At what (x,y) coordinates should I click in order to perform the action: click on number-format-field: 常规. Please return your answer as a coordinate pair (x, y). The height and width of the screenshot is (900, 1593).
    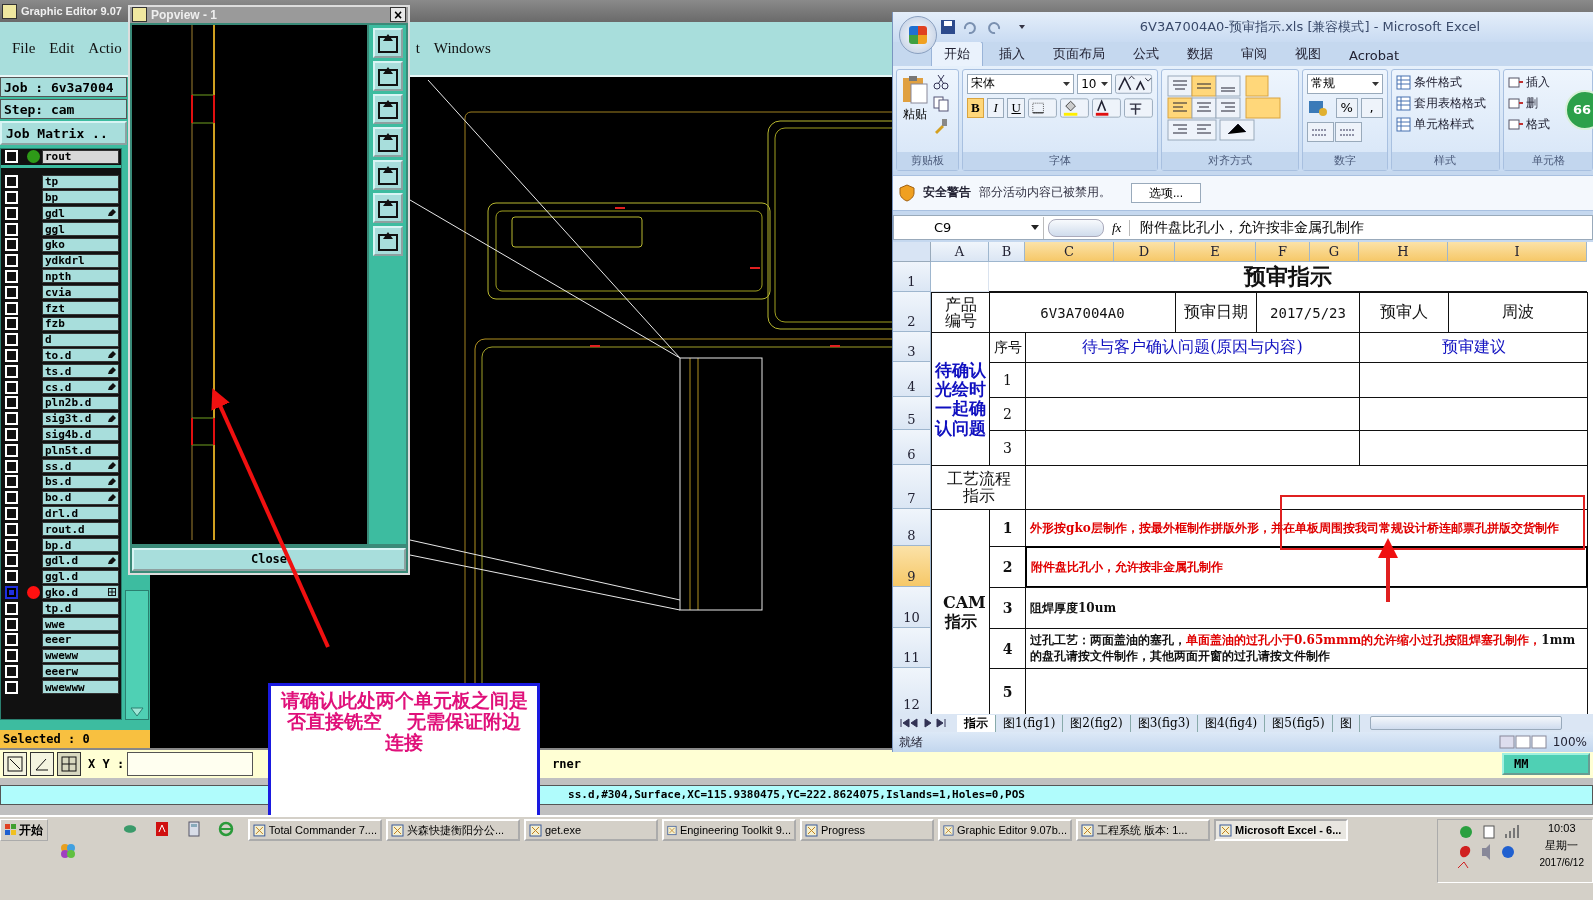
    Looking at the image, I should click on (1344, 83).